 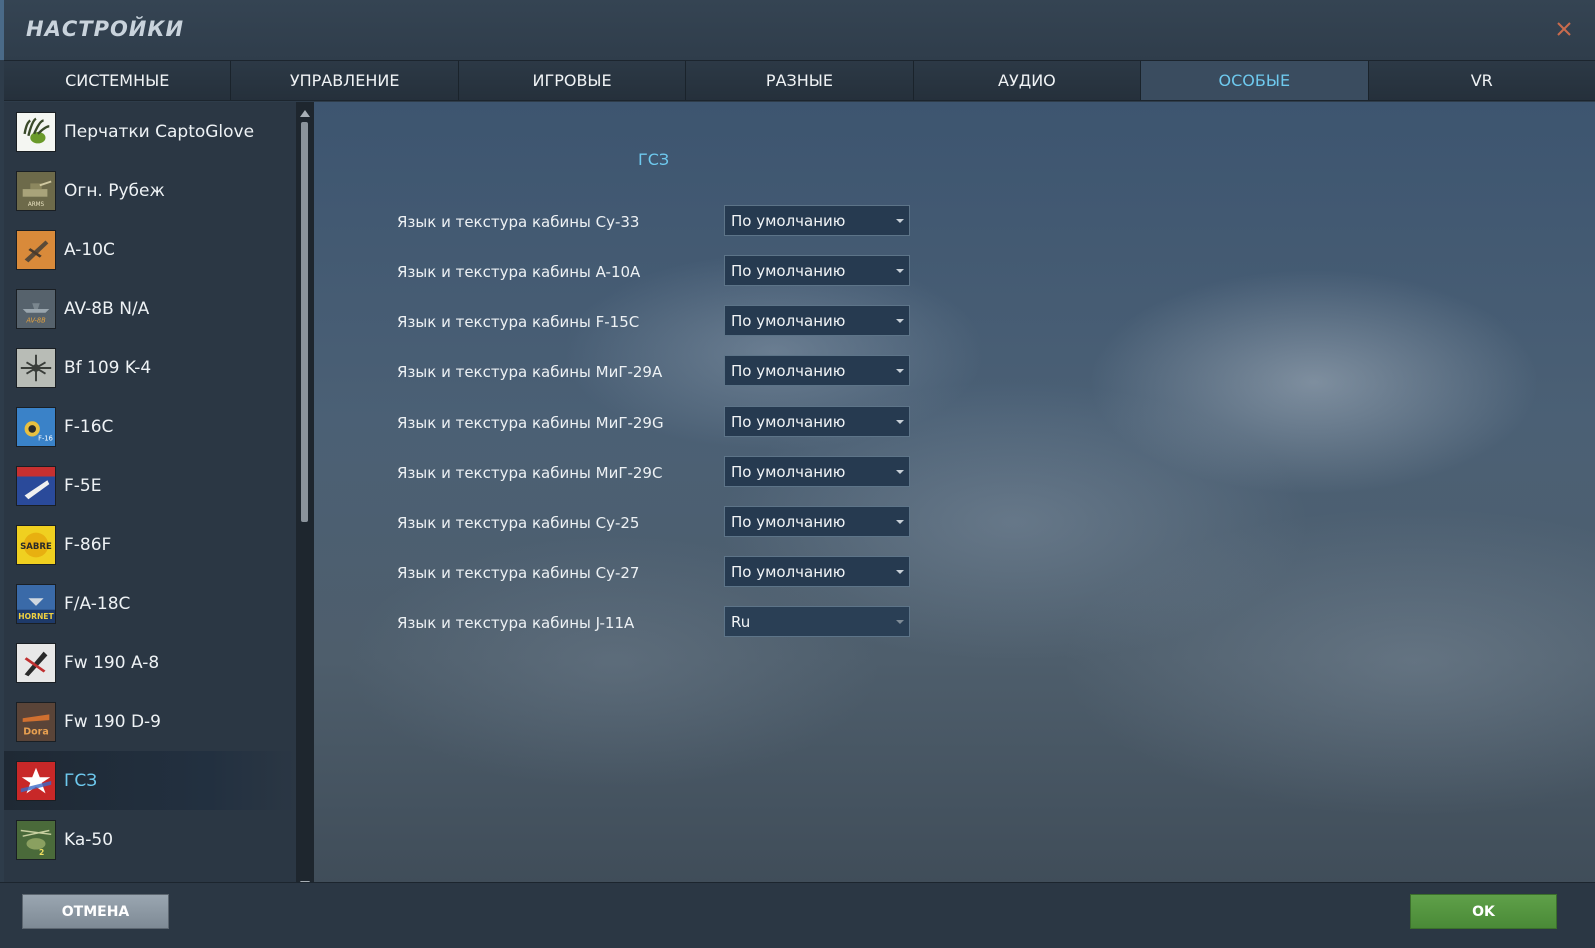 What do you see at coordinates (516, 623) in the screenshot?
I see `setting-label: Язык и текстура кабины J-11A` at bounding box center [516, 623].